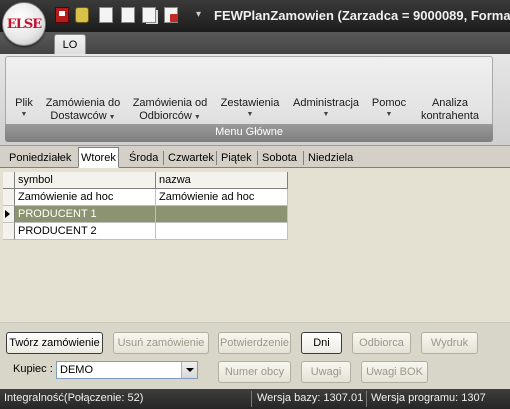 The height and width of the screenshot is (409, 510). Describe the element at coordinates (279, 158) in the screenshot. I see `tab-sobota: Sobota` at that location.